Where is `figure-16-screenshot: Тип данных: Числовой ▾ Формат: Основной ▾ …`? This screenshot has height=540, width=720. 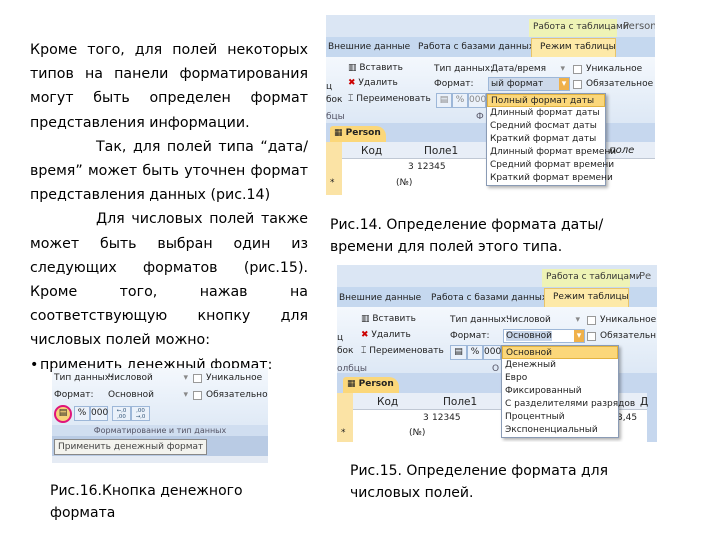
figure-16-screenshot: Тип данных: Числовой ▾ Формат: Основной ▾ … is located at coordinates (160, 415).